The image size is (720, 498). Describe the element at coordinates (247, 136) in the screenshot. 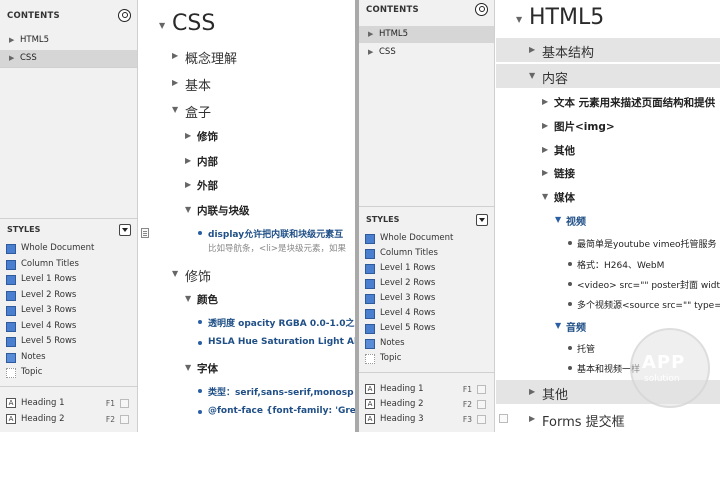

I see `outline-row: ▶ 修饰` at that location.